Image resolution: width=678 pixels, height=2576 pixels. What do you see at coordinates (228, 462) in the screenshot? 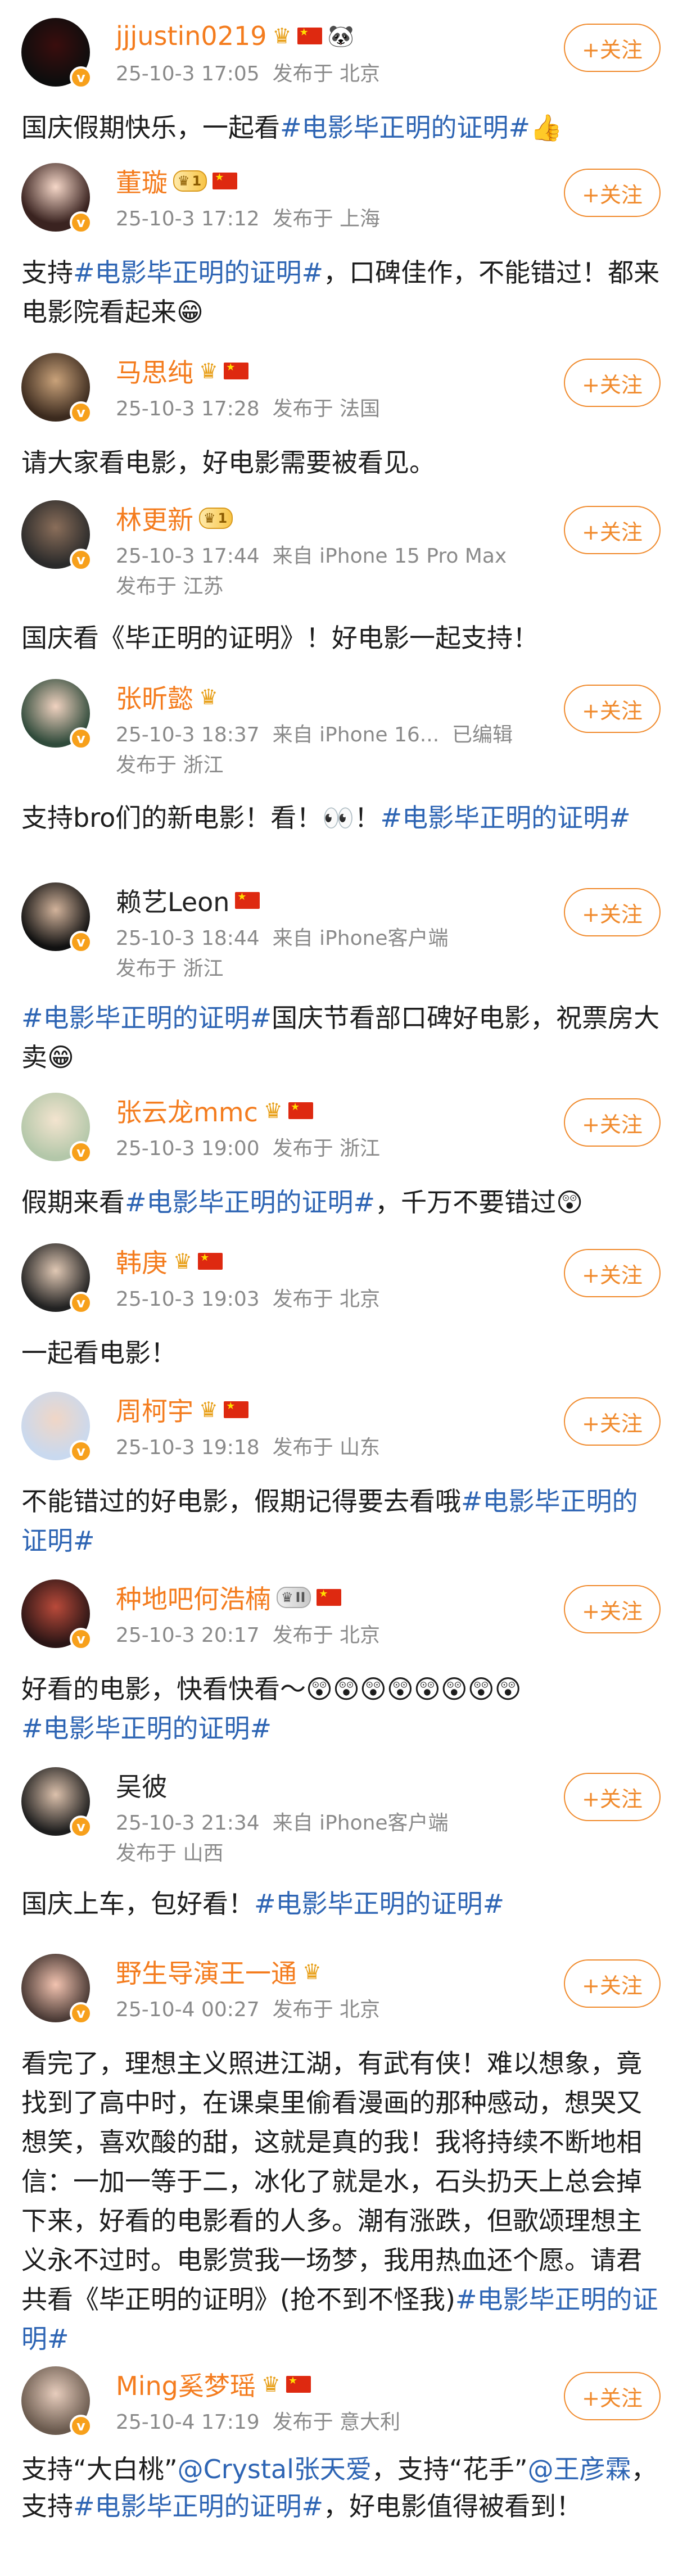
I see `post-text: 请大家看电影，好电影需要被看见。` at bounding box center [228, 462].